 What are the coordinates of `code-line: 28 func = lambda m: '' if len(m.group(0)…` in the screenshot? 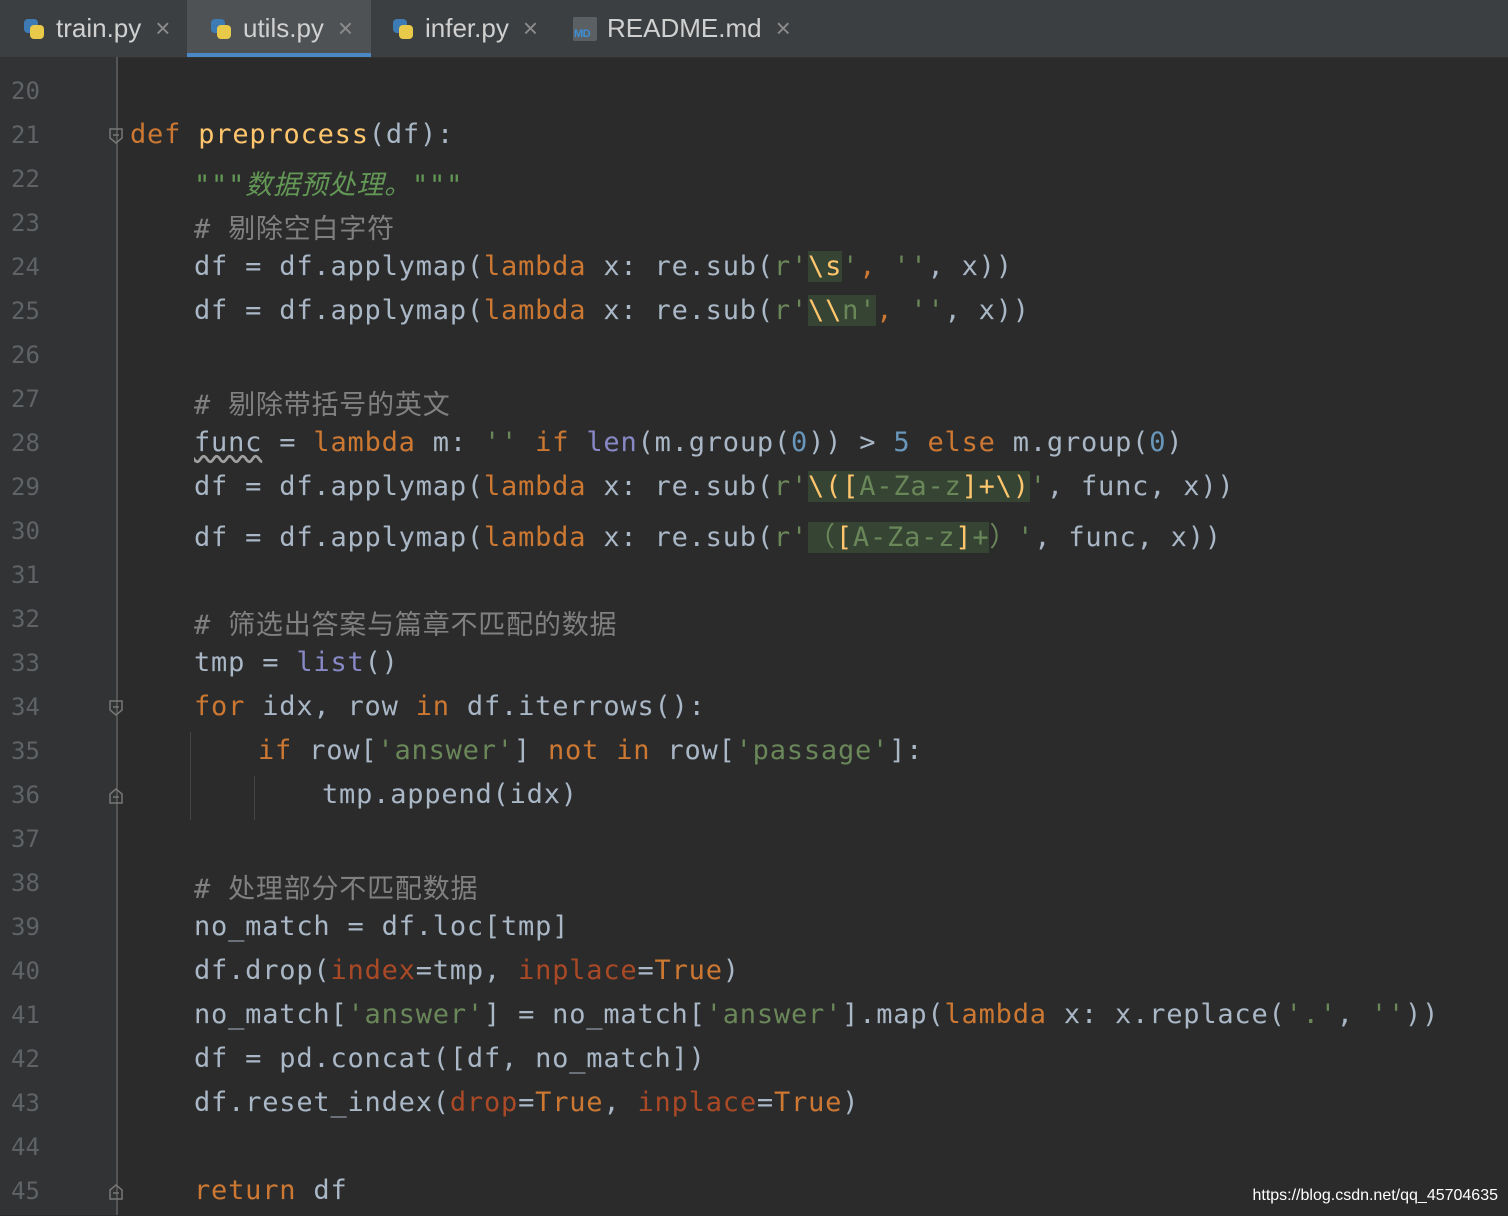 It's located at (597, 442).